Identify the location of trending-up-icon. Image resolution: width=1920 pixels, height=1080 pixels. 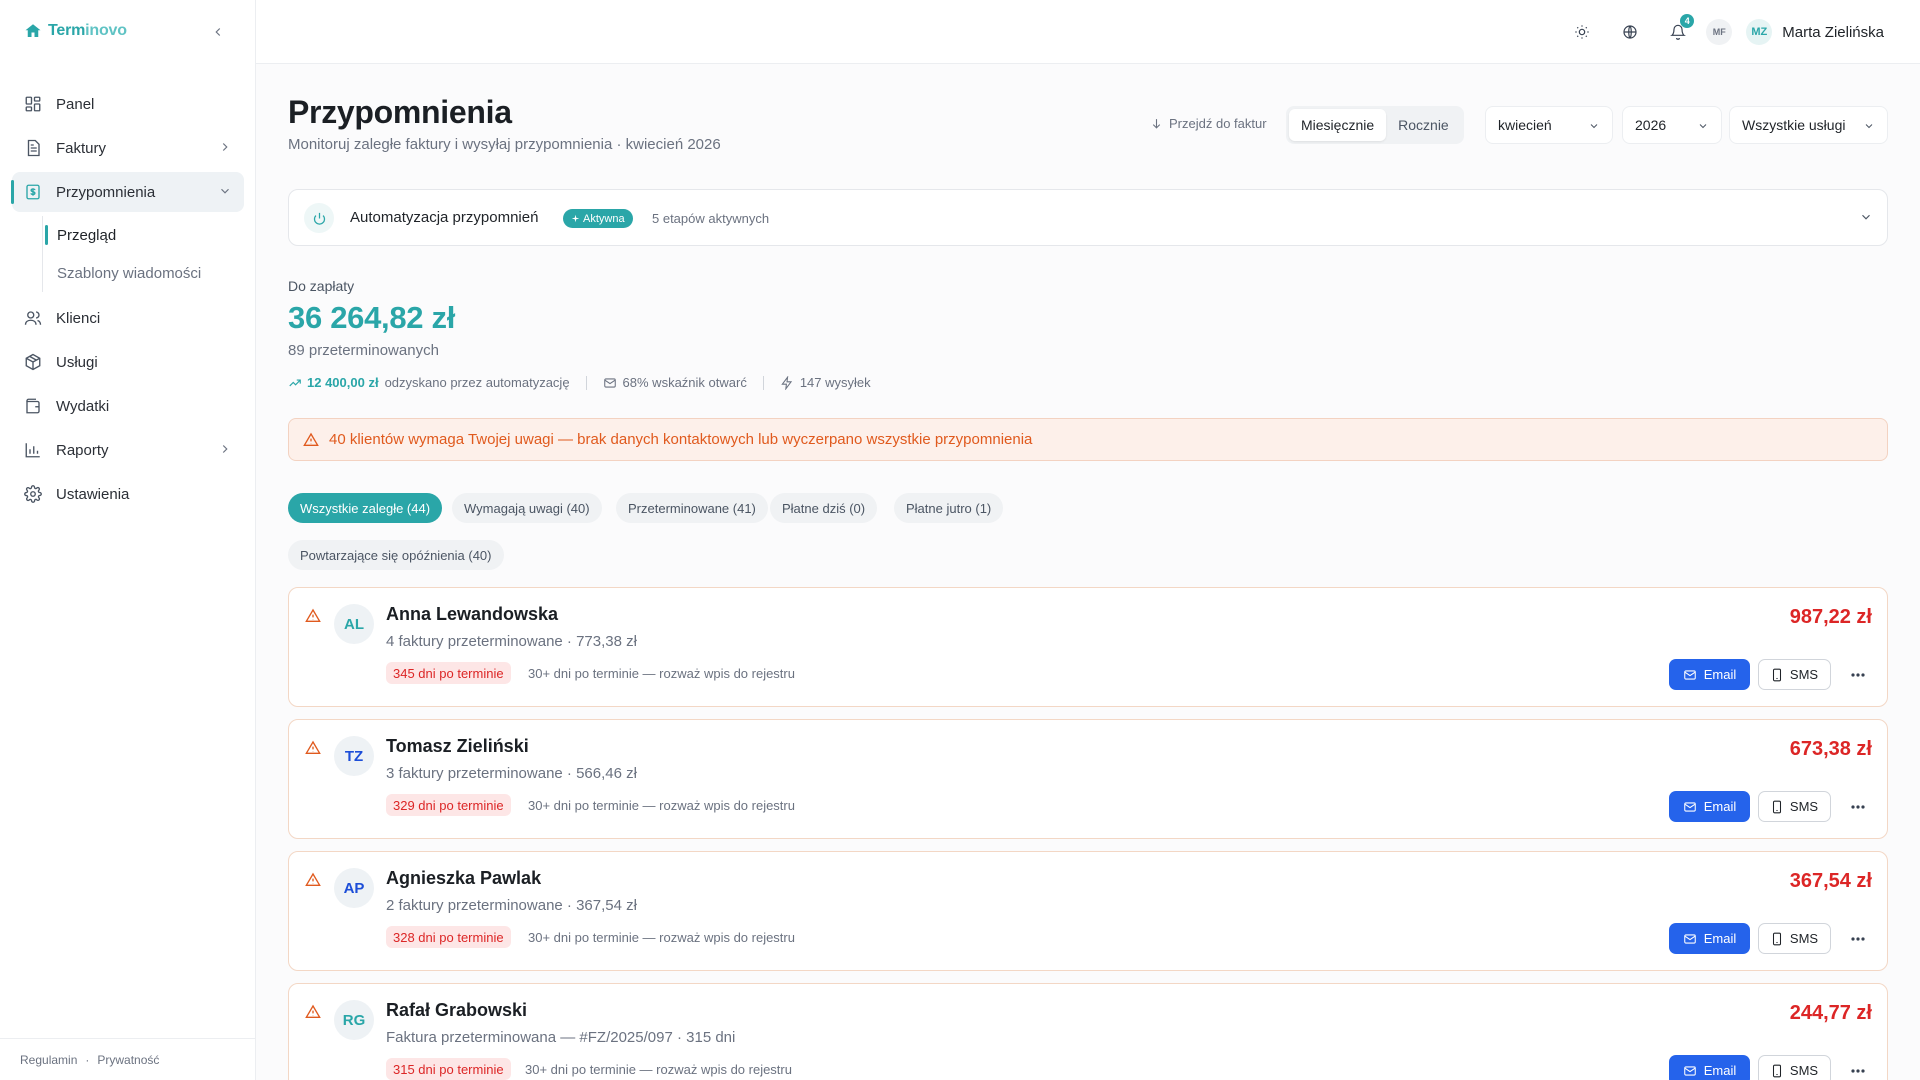
(295, 382).